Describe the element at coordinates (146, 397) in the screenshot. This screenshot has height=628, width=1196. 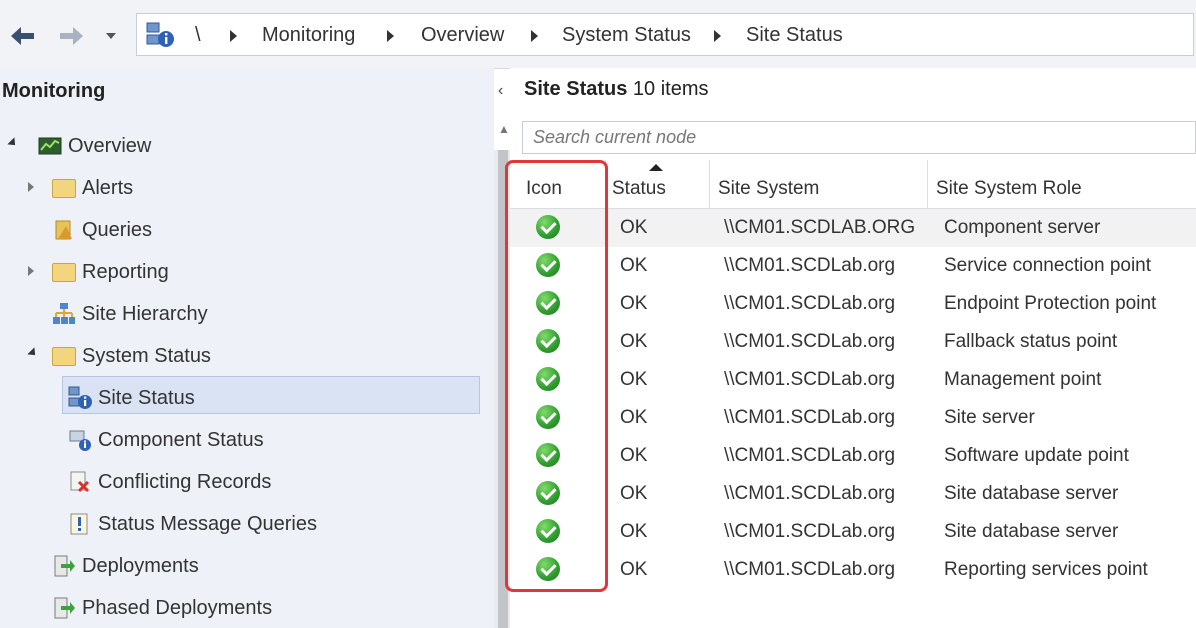
I see `tree-label: Site Status` at that location.